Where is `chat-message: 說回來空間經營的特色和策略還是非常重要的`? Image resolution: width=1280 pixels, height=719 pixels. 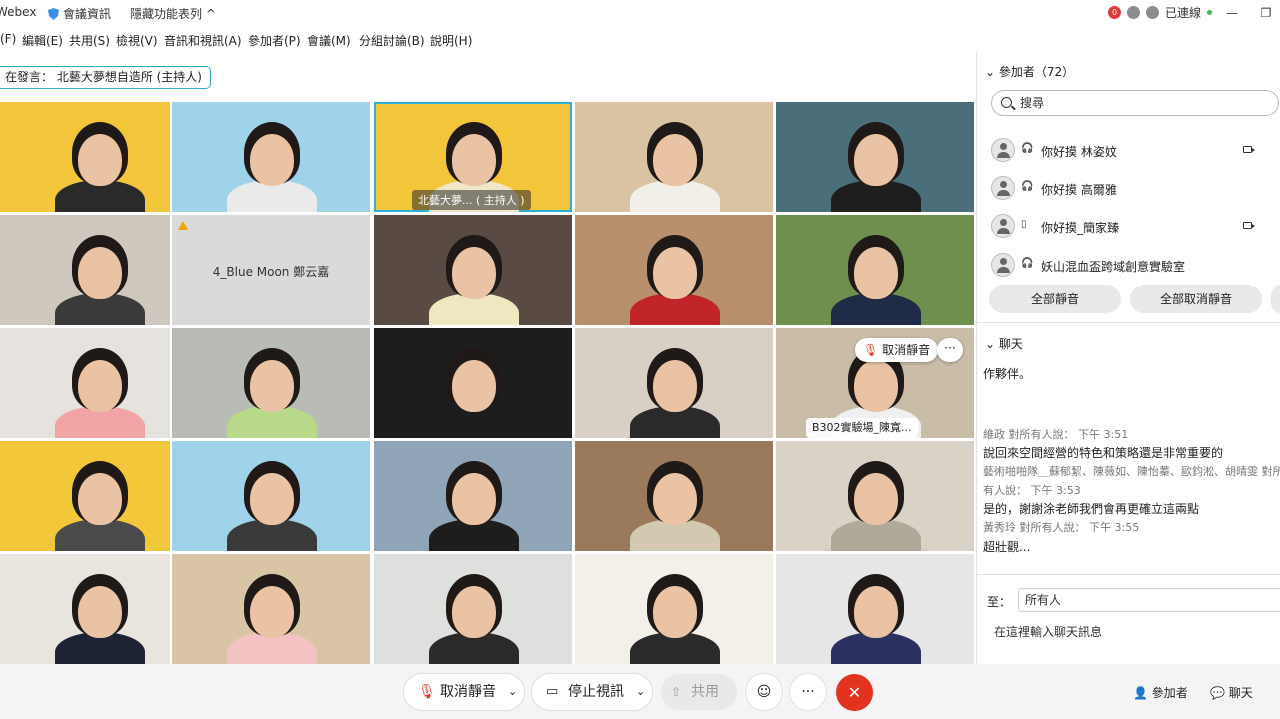
chat-message: 說回來空間經營的特色和策略還是非常重要的 is located at coordinates (1103, 453).